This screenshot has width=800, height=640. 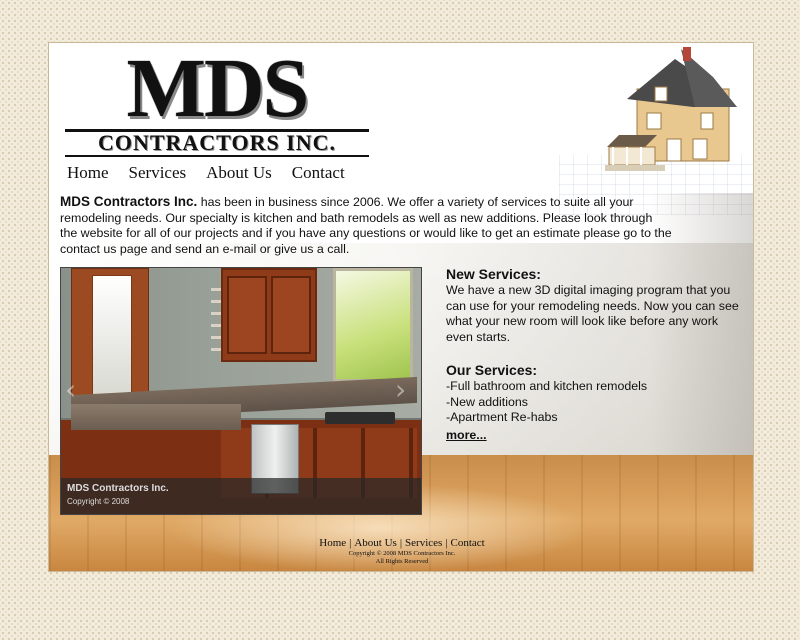 I want to click on main-nav: Home Services About Us Contact, so click(x=216, y=173).